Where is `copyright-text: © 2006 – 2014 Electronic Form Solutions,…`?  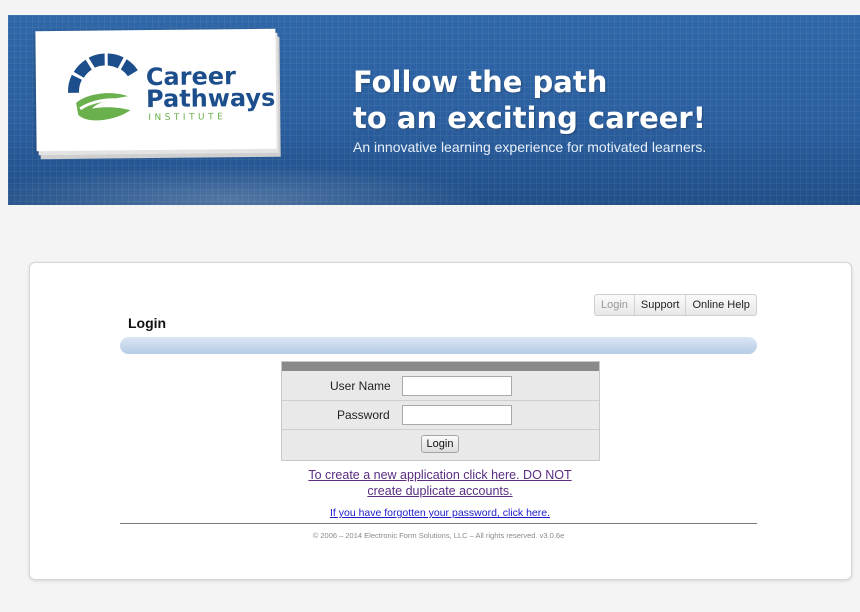 copyright-text: © 2006 – 2014 Electronic Form Solutions,… is located at coordinates (438, 535).